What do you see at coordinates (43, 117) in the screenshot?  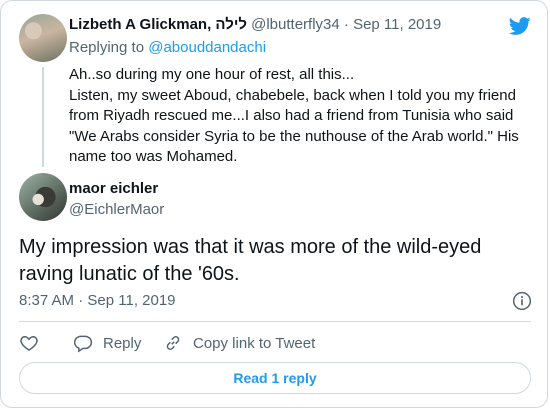 I see `thread-connector-line` at bounding box center [43, 117].